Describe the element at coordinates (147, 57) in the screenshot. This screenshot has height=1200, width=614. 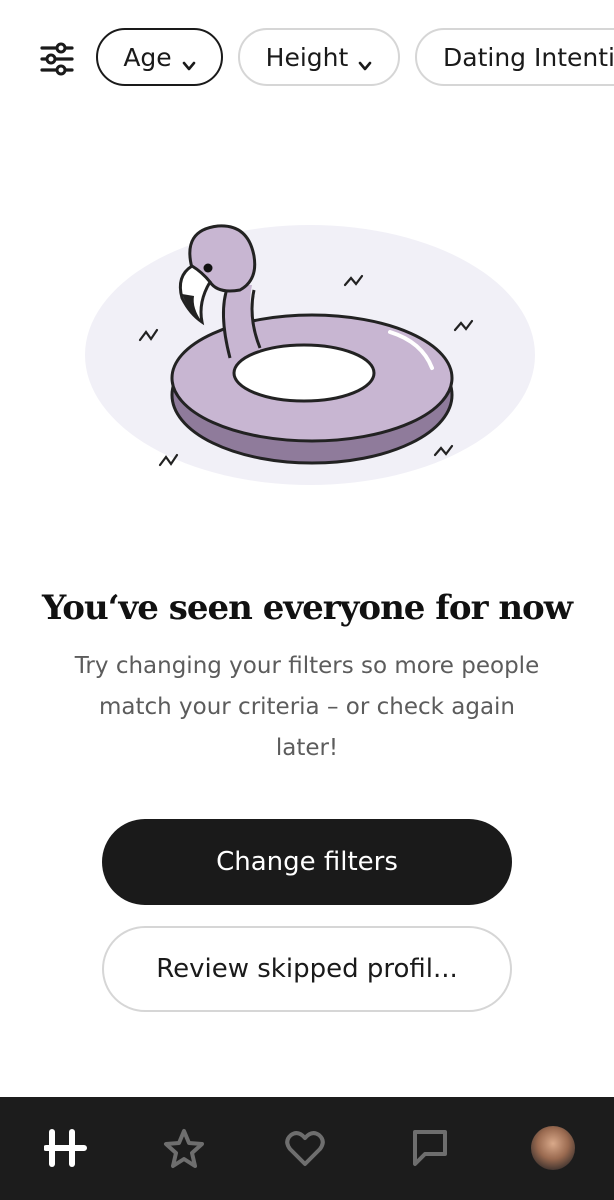
I see `filter-chip-label: Age` at that location.